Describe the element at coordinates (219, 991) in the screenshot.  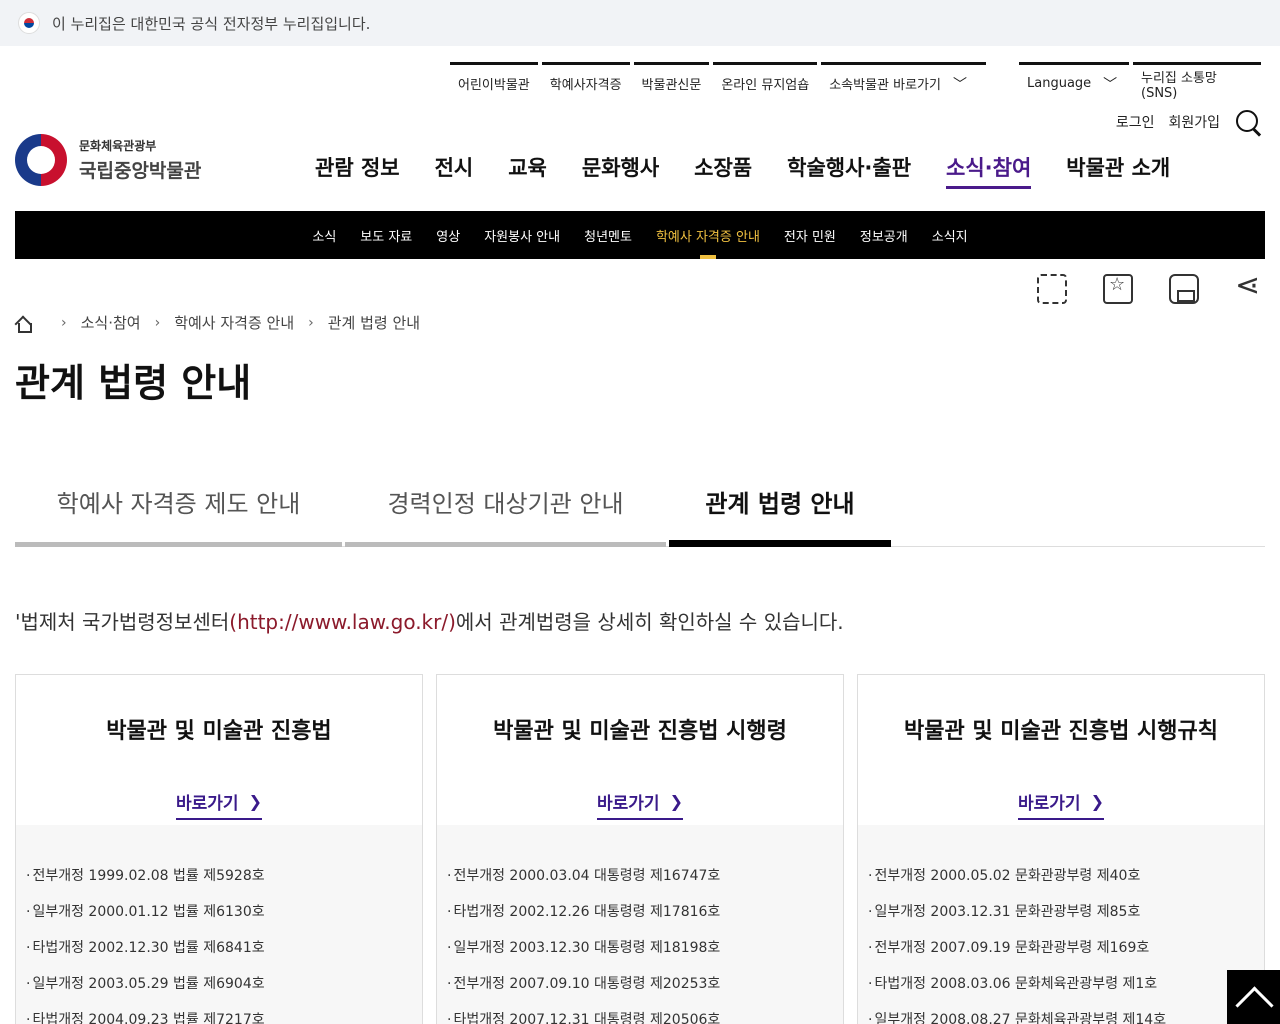
I see `list-item: 일부개정 2003.05.29 법률 제6904호` at that location.